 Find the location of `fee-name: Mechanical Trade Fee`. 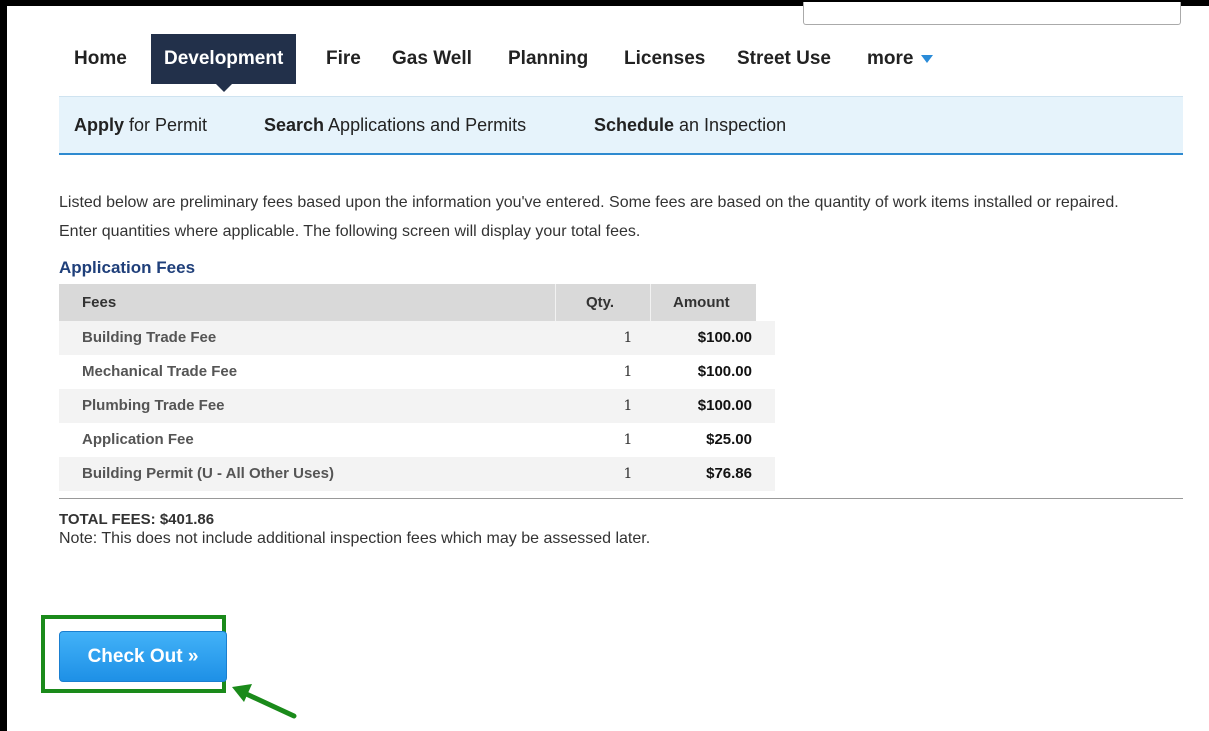

fee-name: Mechanical Trade Fee is located at coordinates (160, 371).